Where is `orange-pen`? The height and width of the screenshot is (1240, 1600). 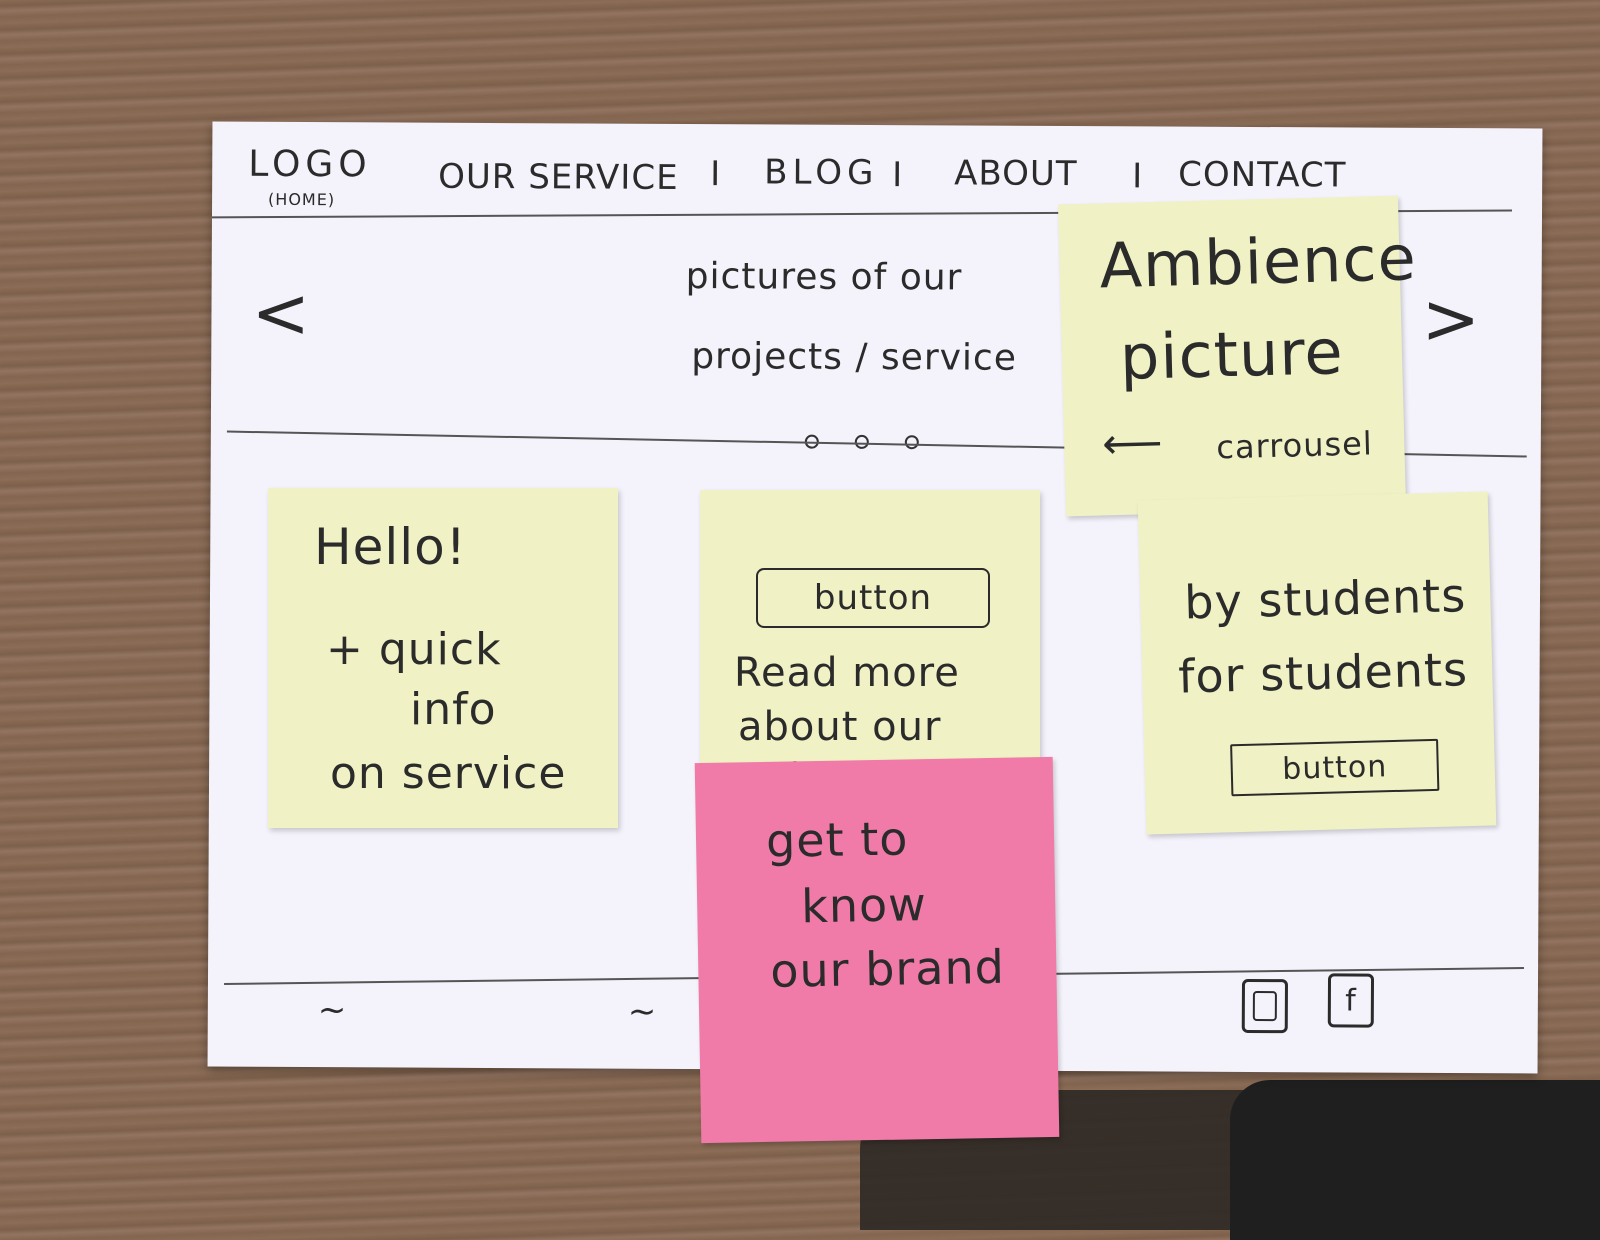 orange-pen is located at coordinates (3, 560).